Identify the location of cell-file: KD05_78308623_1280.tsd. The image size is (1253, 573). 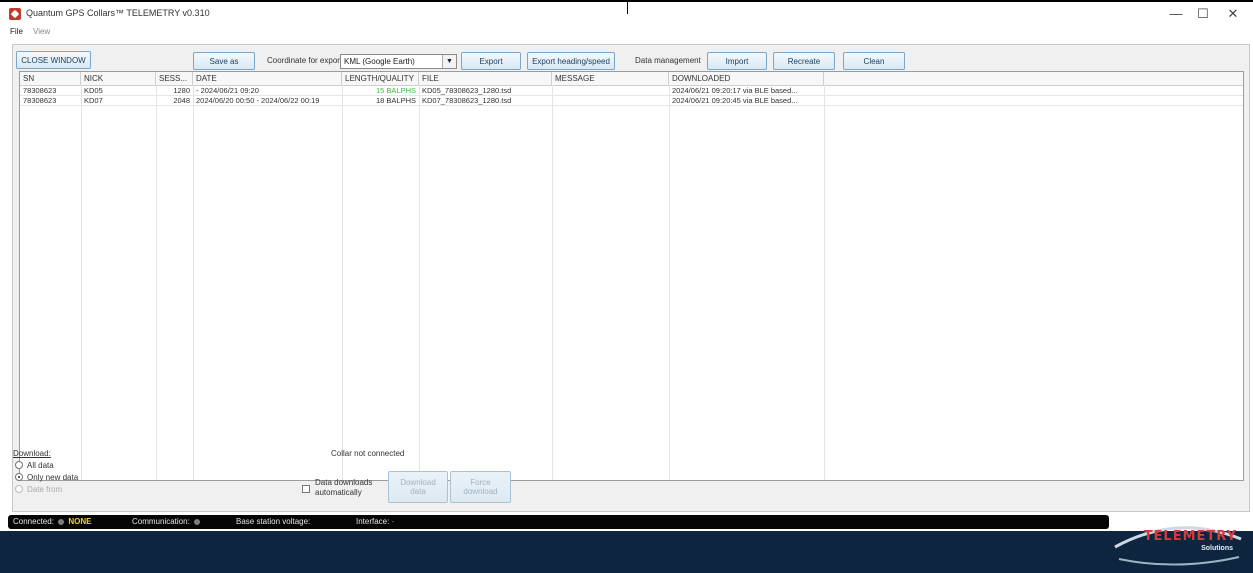
(467, 90).